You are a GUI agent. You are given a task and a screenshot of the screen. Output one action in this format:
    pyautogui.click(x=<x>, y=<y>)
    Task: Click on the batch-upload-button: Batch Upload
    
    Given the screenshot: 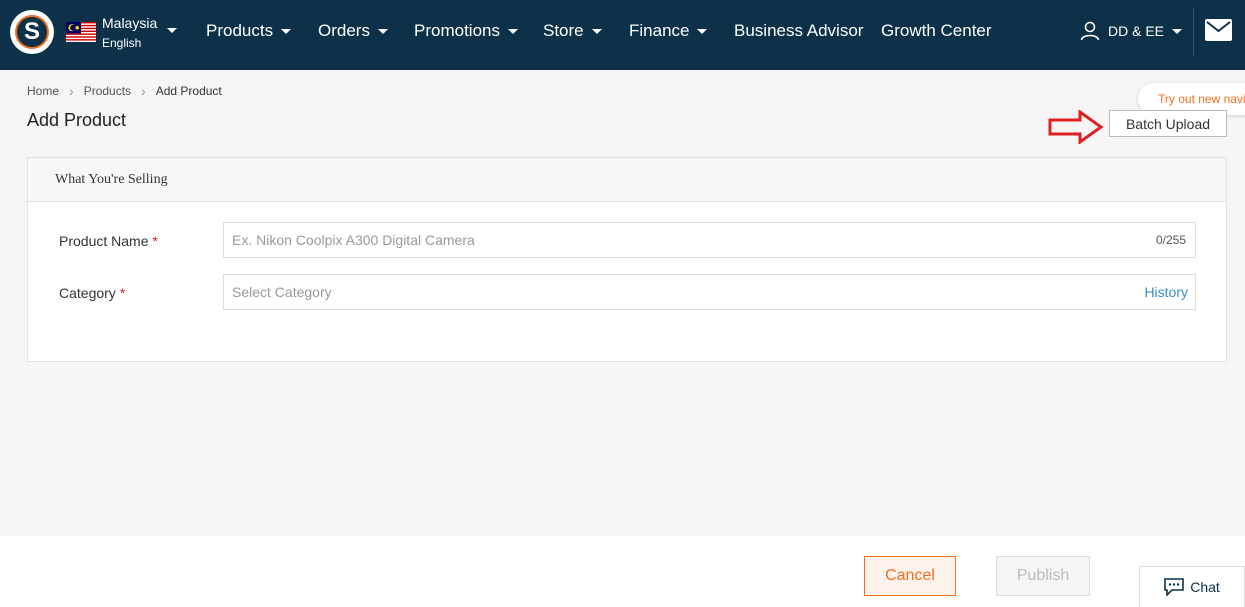 What is the action you would take?
    pyautogui.click(x=1168, y=123)
    